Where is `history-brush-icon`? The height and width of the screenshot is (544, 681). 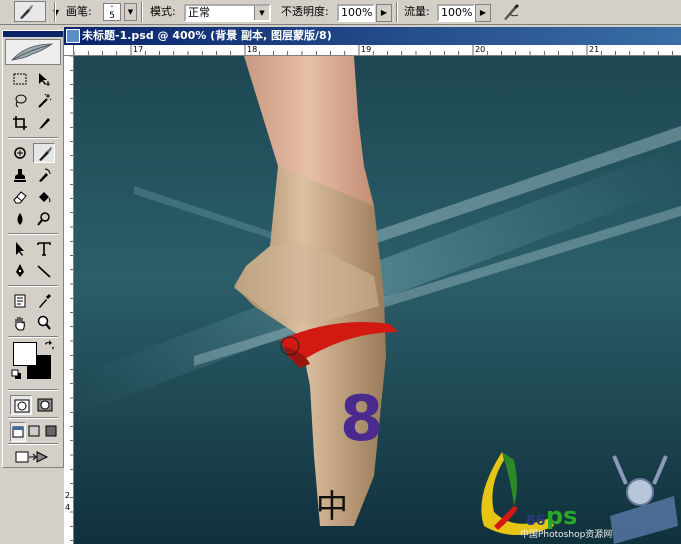
history-brush-icon is located at coordinates (45, 175).